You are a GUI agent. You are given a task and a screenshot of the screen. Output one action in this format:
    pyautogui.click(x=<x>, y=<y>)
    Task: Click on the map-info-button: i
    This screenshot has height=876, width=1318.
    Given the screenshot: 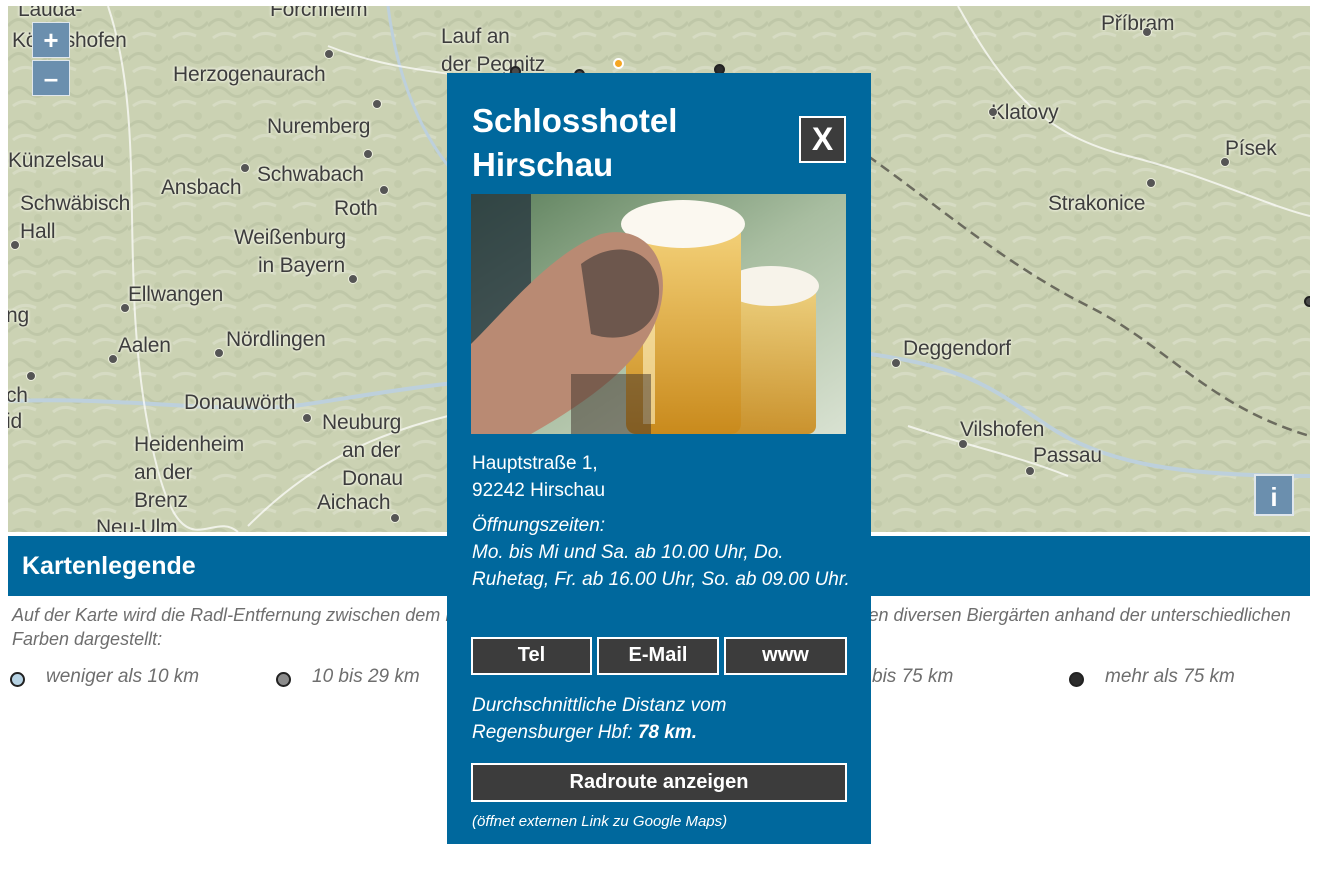 What is the action you would take?
    pyautogui.click(x=1274, y=495)
    